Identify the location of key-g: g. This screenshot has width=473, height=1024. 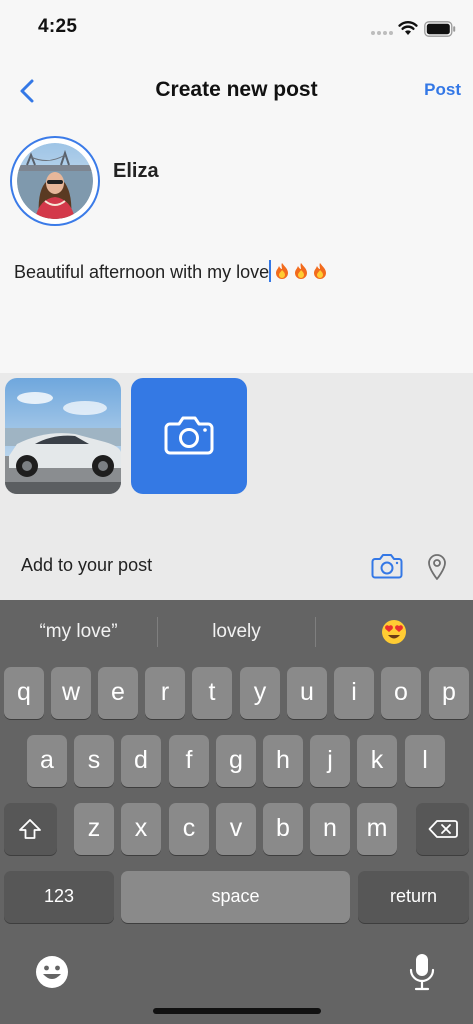
(236, 761).